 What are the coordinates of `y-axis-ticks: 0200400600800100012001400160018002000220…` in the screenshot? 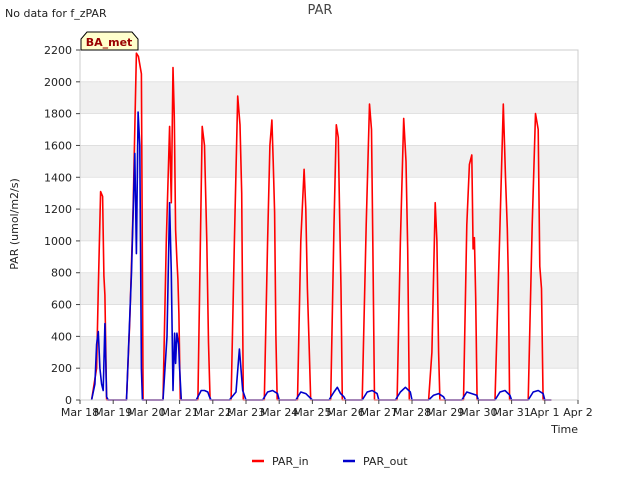 It's located at (62, 225).